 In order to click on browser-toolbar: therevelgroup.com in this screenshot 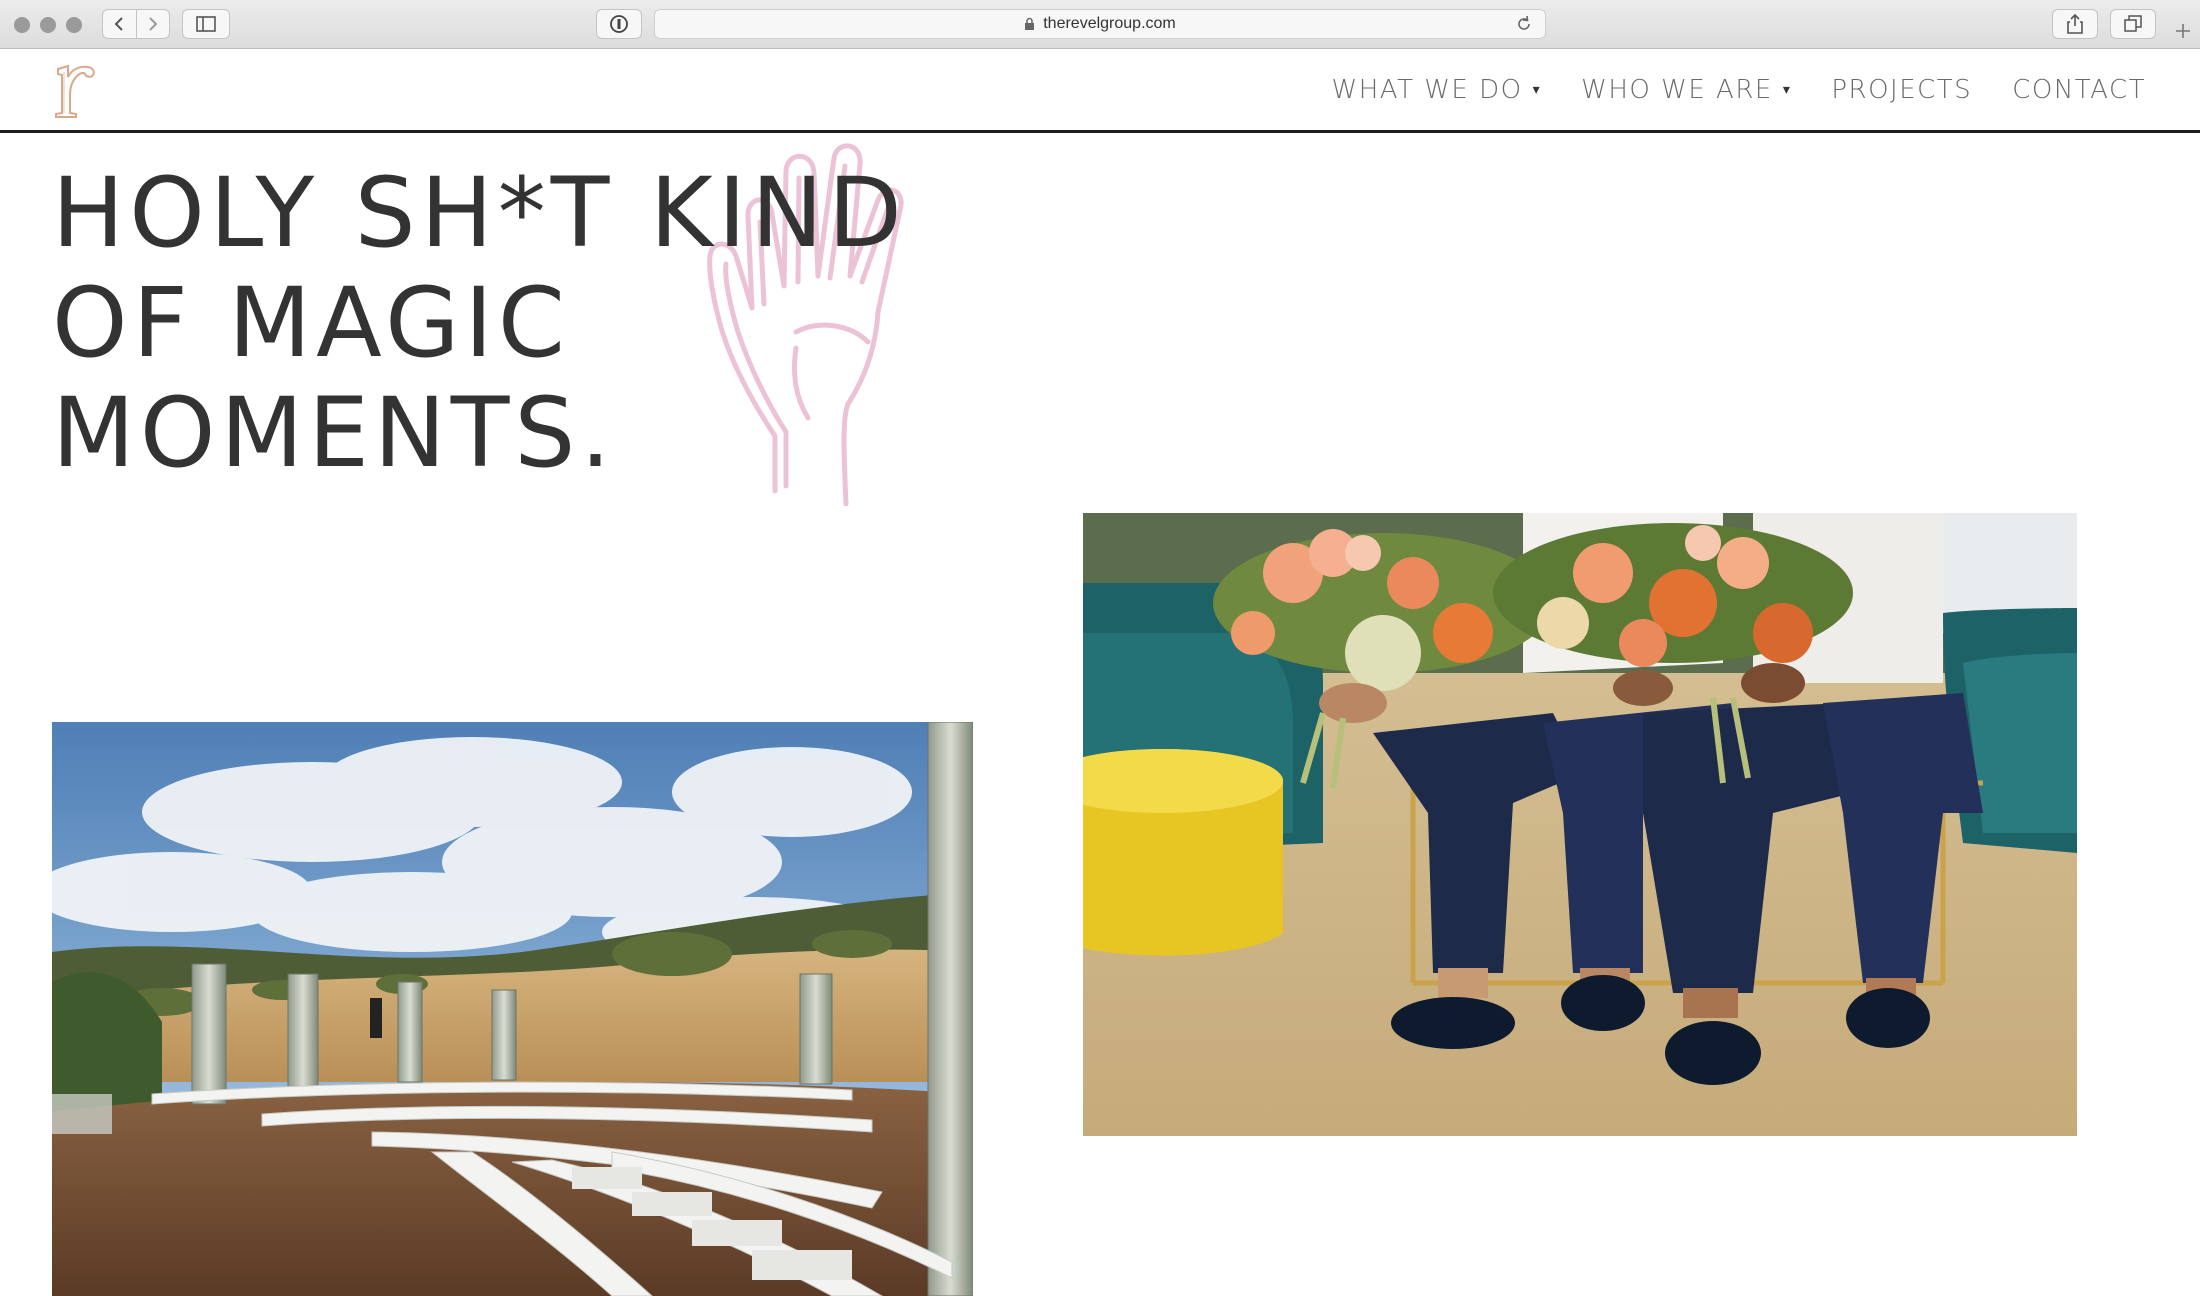, I will do `click(1100, 24)`.